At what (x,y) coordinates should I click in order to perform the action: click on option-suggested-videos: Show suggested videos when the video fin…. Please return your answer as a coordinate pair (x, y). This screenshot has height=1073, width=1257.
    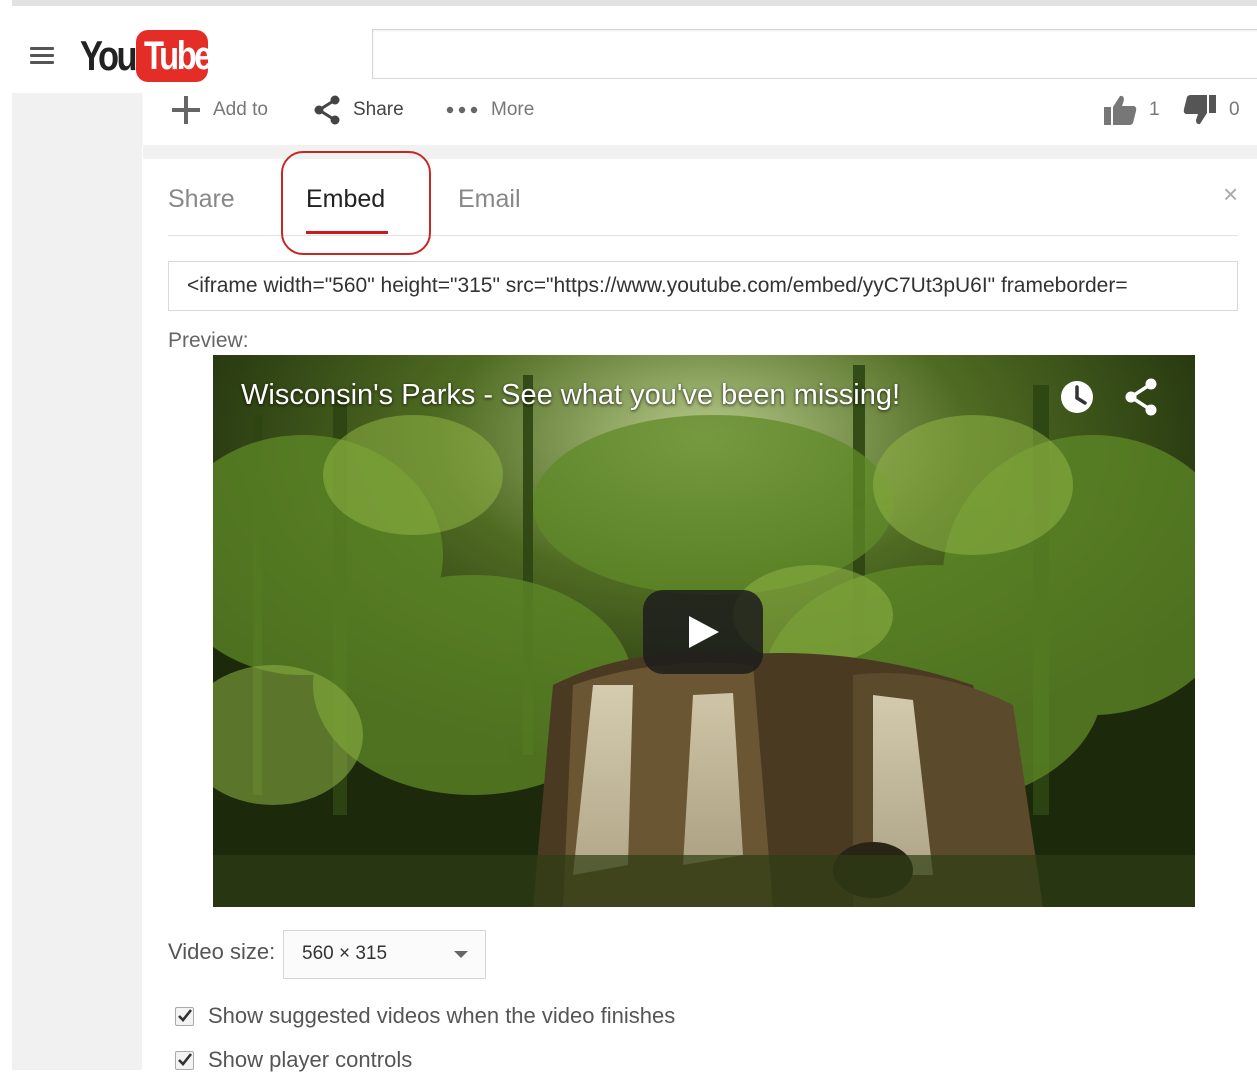
    Looking at the image, I should click on (425, 1016).